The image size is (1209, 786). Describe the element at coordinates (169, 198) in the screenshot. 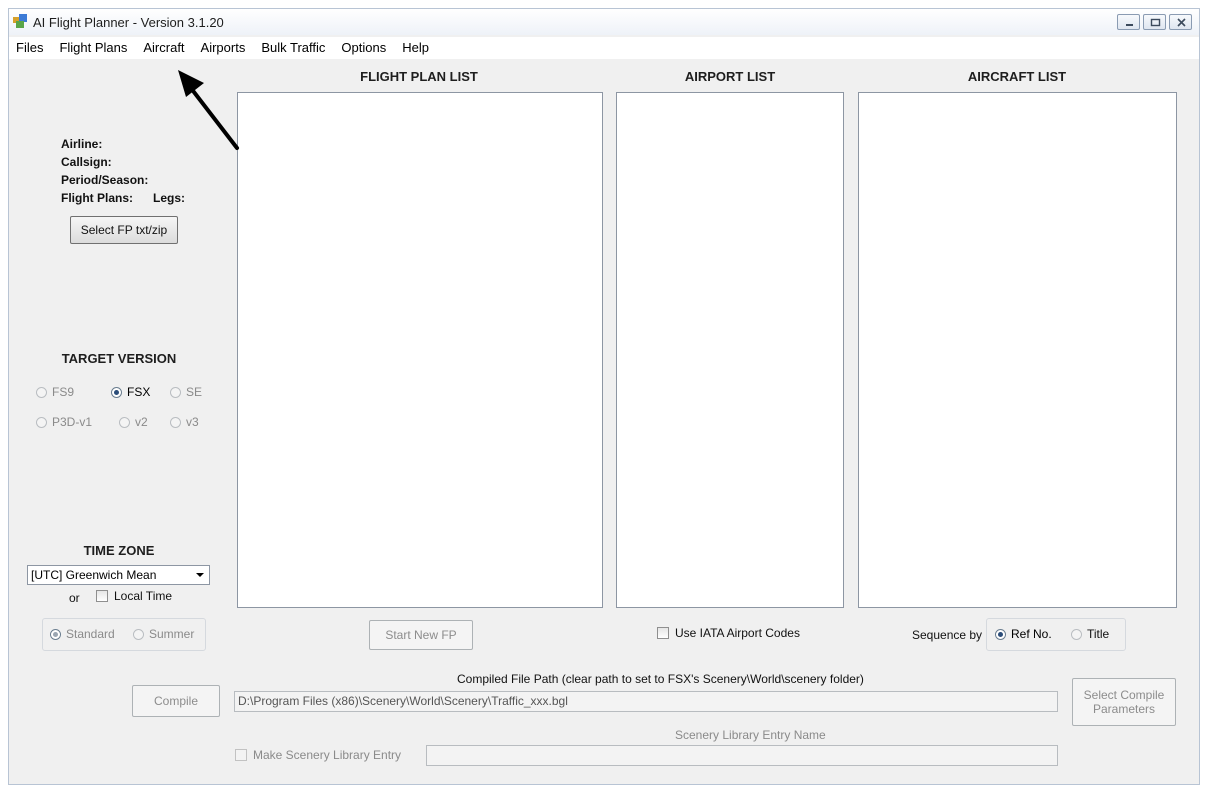

I see `legs-label: Legs:` at that location.